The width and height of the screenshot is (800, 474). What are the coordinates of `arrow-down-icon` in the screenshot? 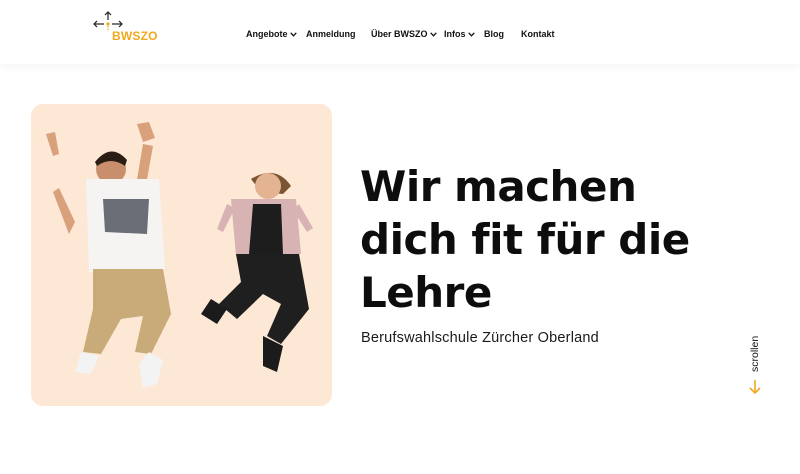 It's located at (755, 387).